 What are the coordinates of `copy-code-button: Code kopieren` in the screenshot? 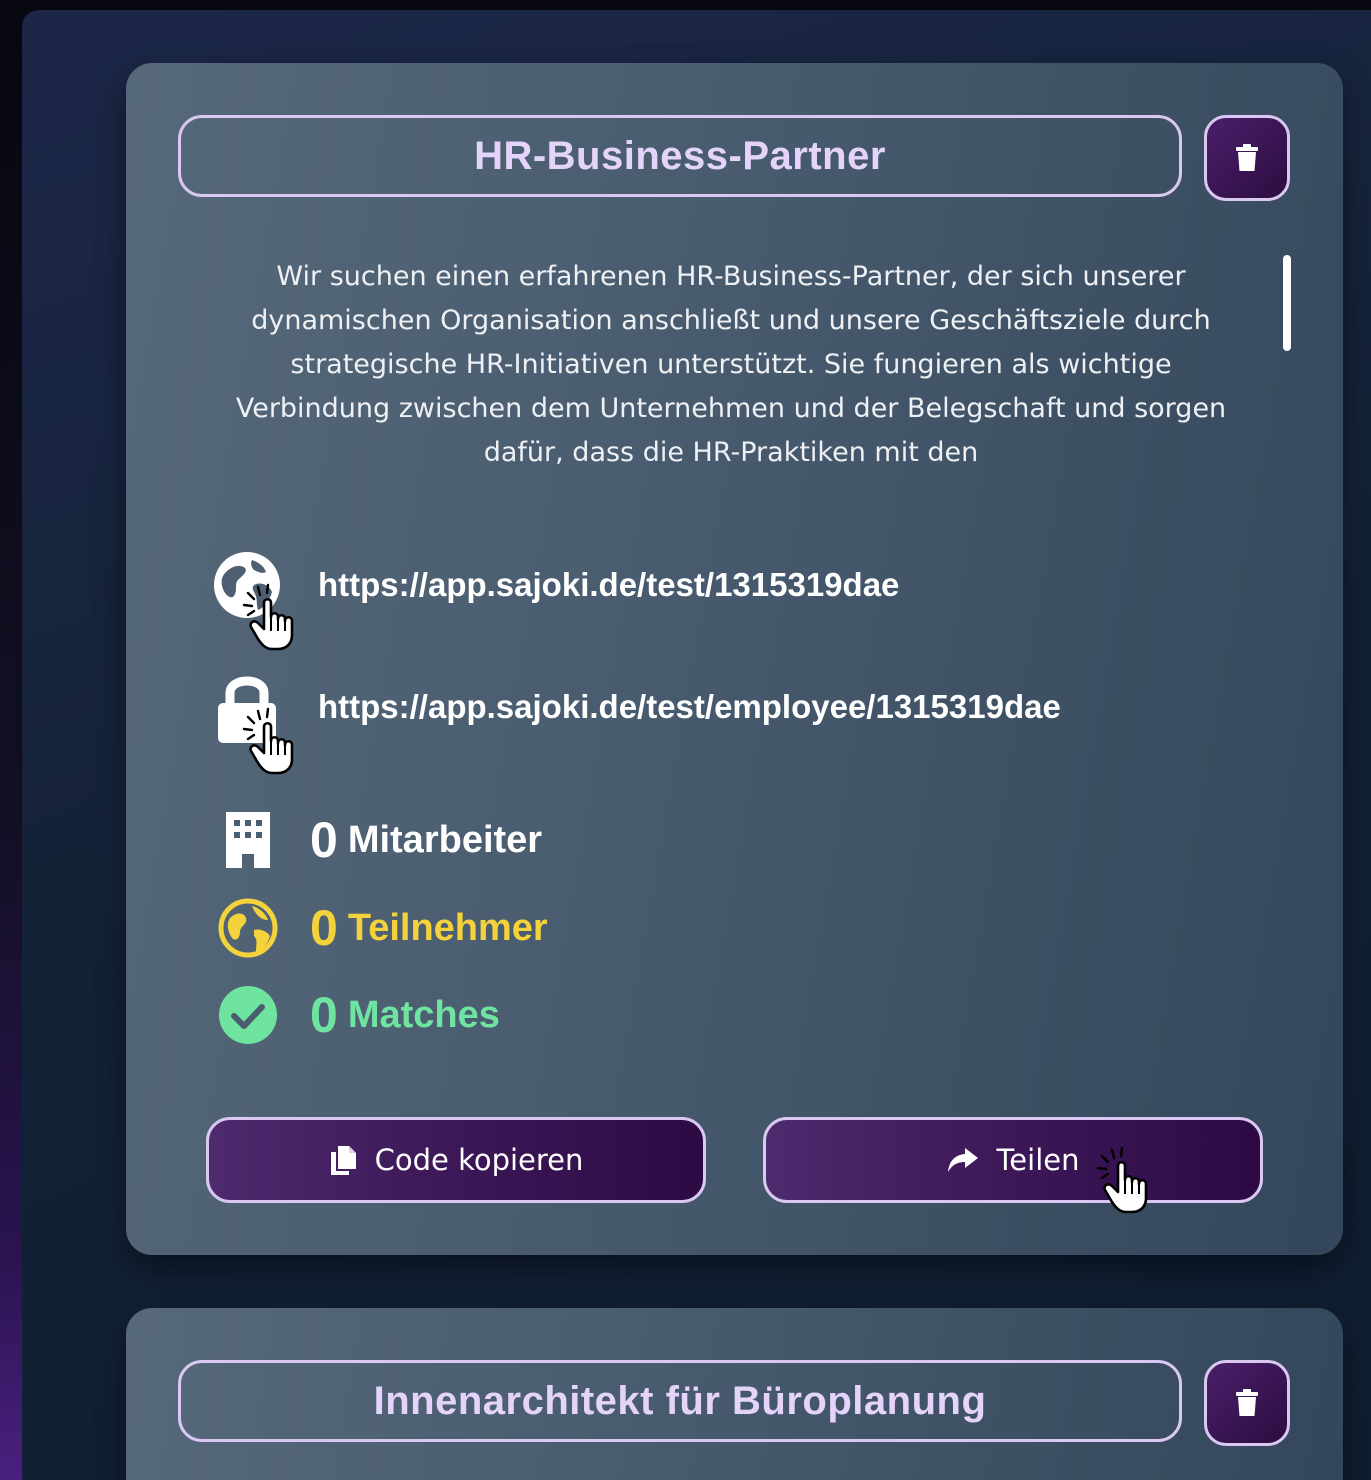 It's located at (456, 1160).